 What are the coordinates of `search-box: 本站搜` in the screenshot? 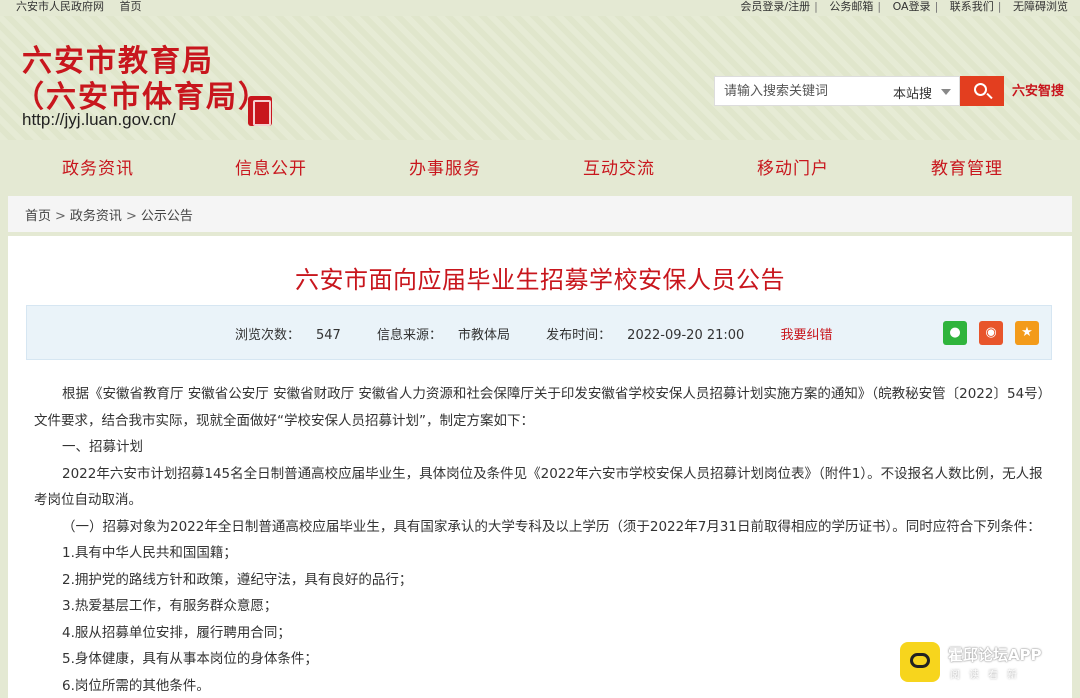 It's located at (837, 91).